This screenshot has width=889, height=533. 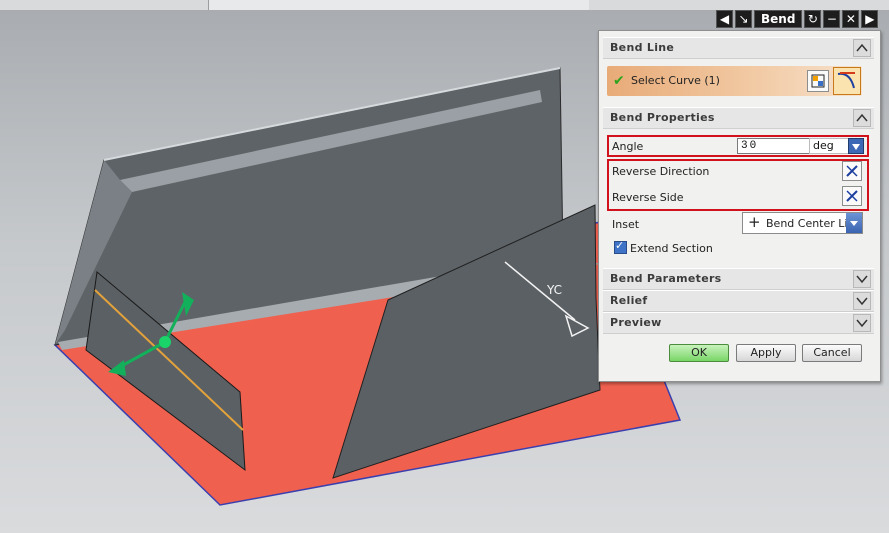 I want to click on angle-label: Angle, so click(x=628, y=146).